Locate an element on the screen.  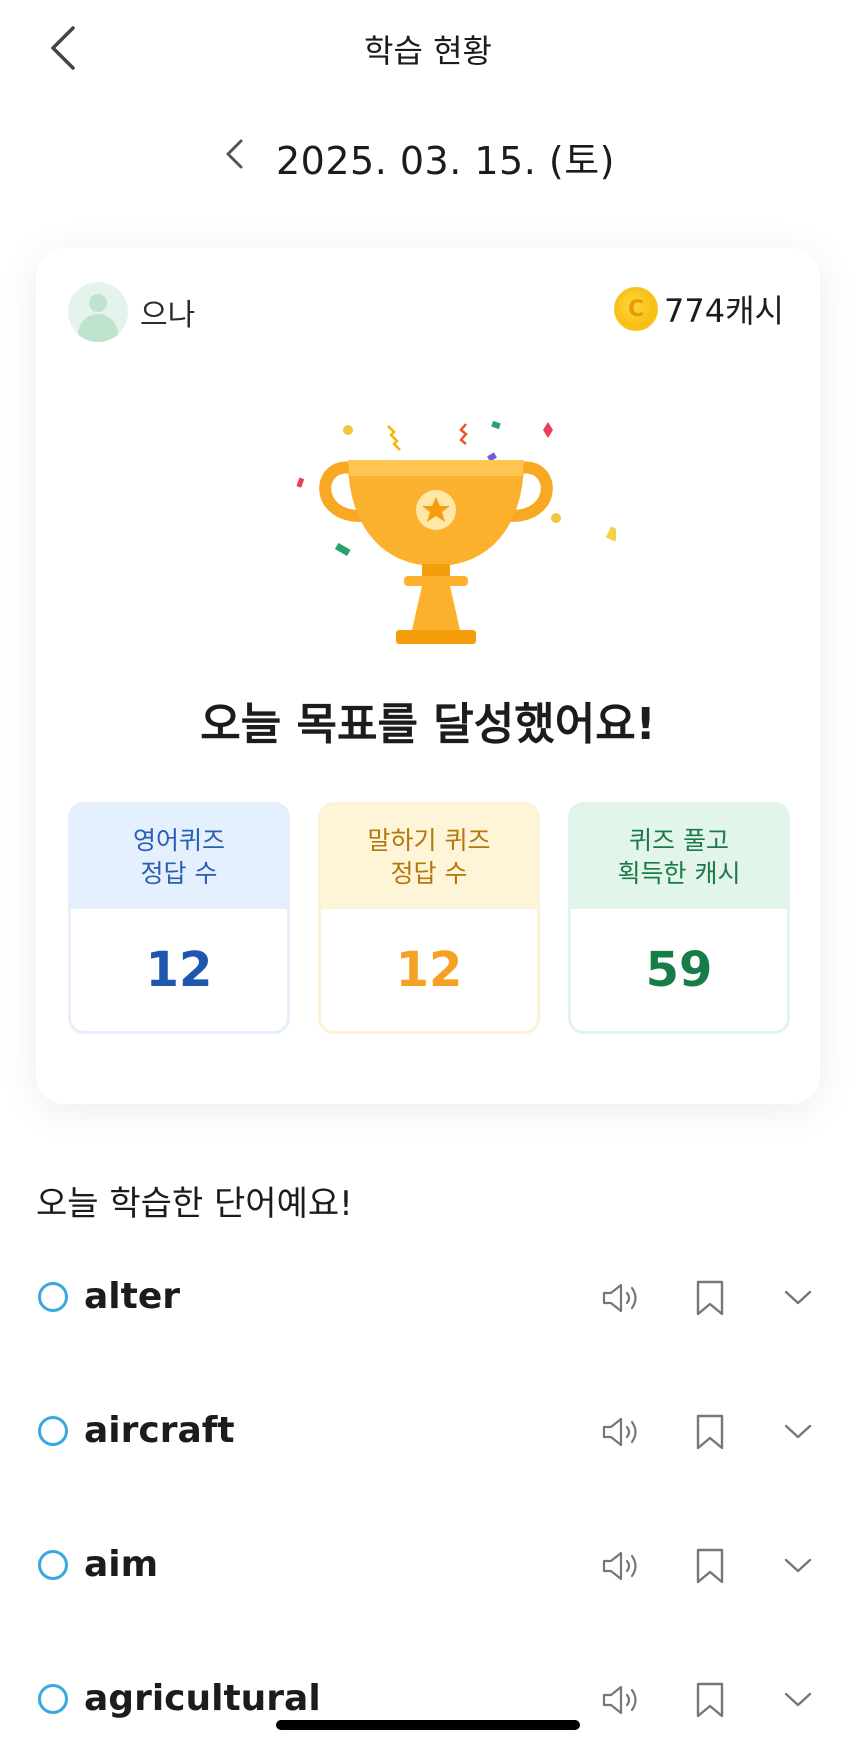
cash-amount: 774캐시 is located at coordinates (724, 311).